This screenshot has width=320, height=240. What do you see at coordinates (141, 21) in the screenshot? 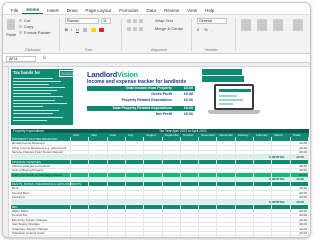
I see `align-bottom-icon` at bounding box center [141, 21].